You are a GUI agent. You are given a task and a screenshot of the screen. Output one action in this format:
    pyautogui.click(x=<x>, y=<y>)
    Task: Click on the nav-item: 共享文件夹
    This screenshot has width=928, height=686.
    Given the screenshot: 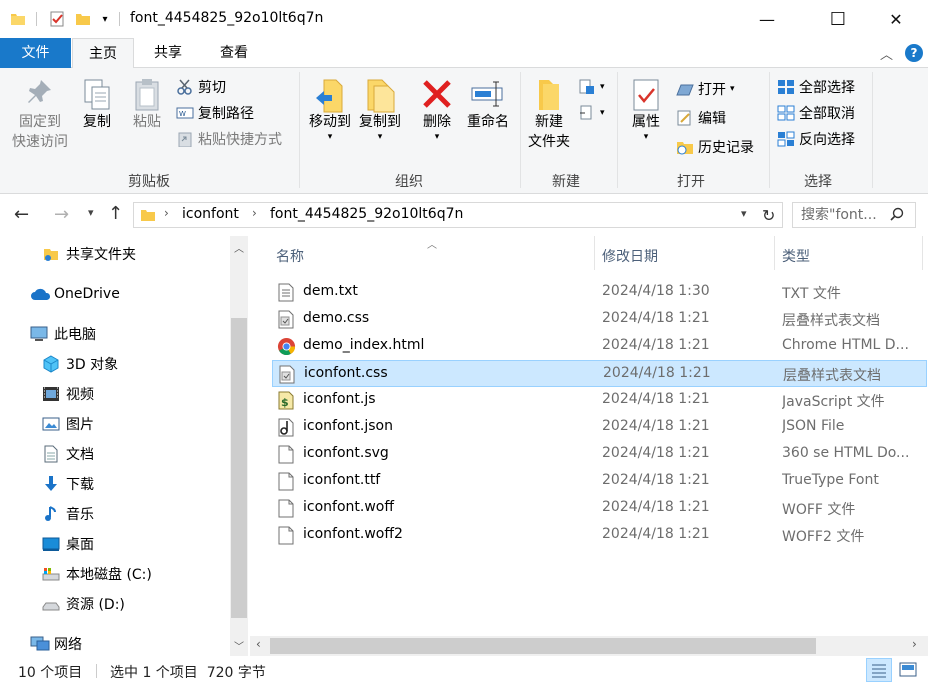 What is the action you would take?
    pyautogui.click(x=89, y=254)
    